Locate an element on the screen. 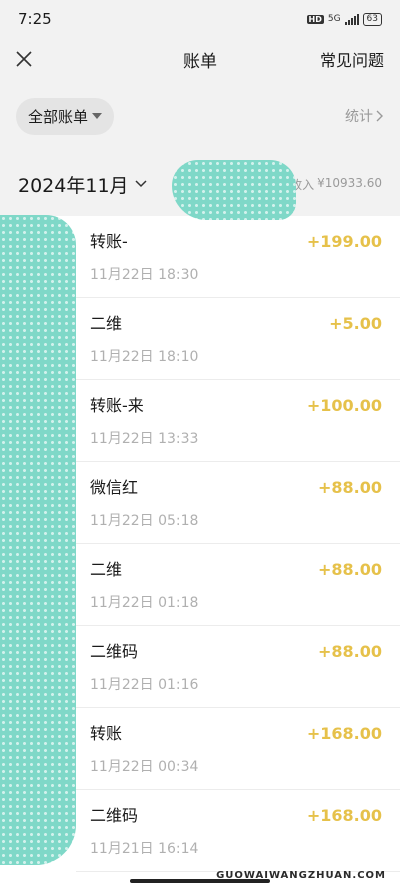  transaction-time: 11月22日 05:18 is located at coordinates (144, 521).